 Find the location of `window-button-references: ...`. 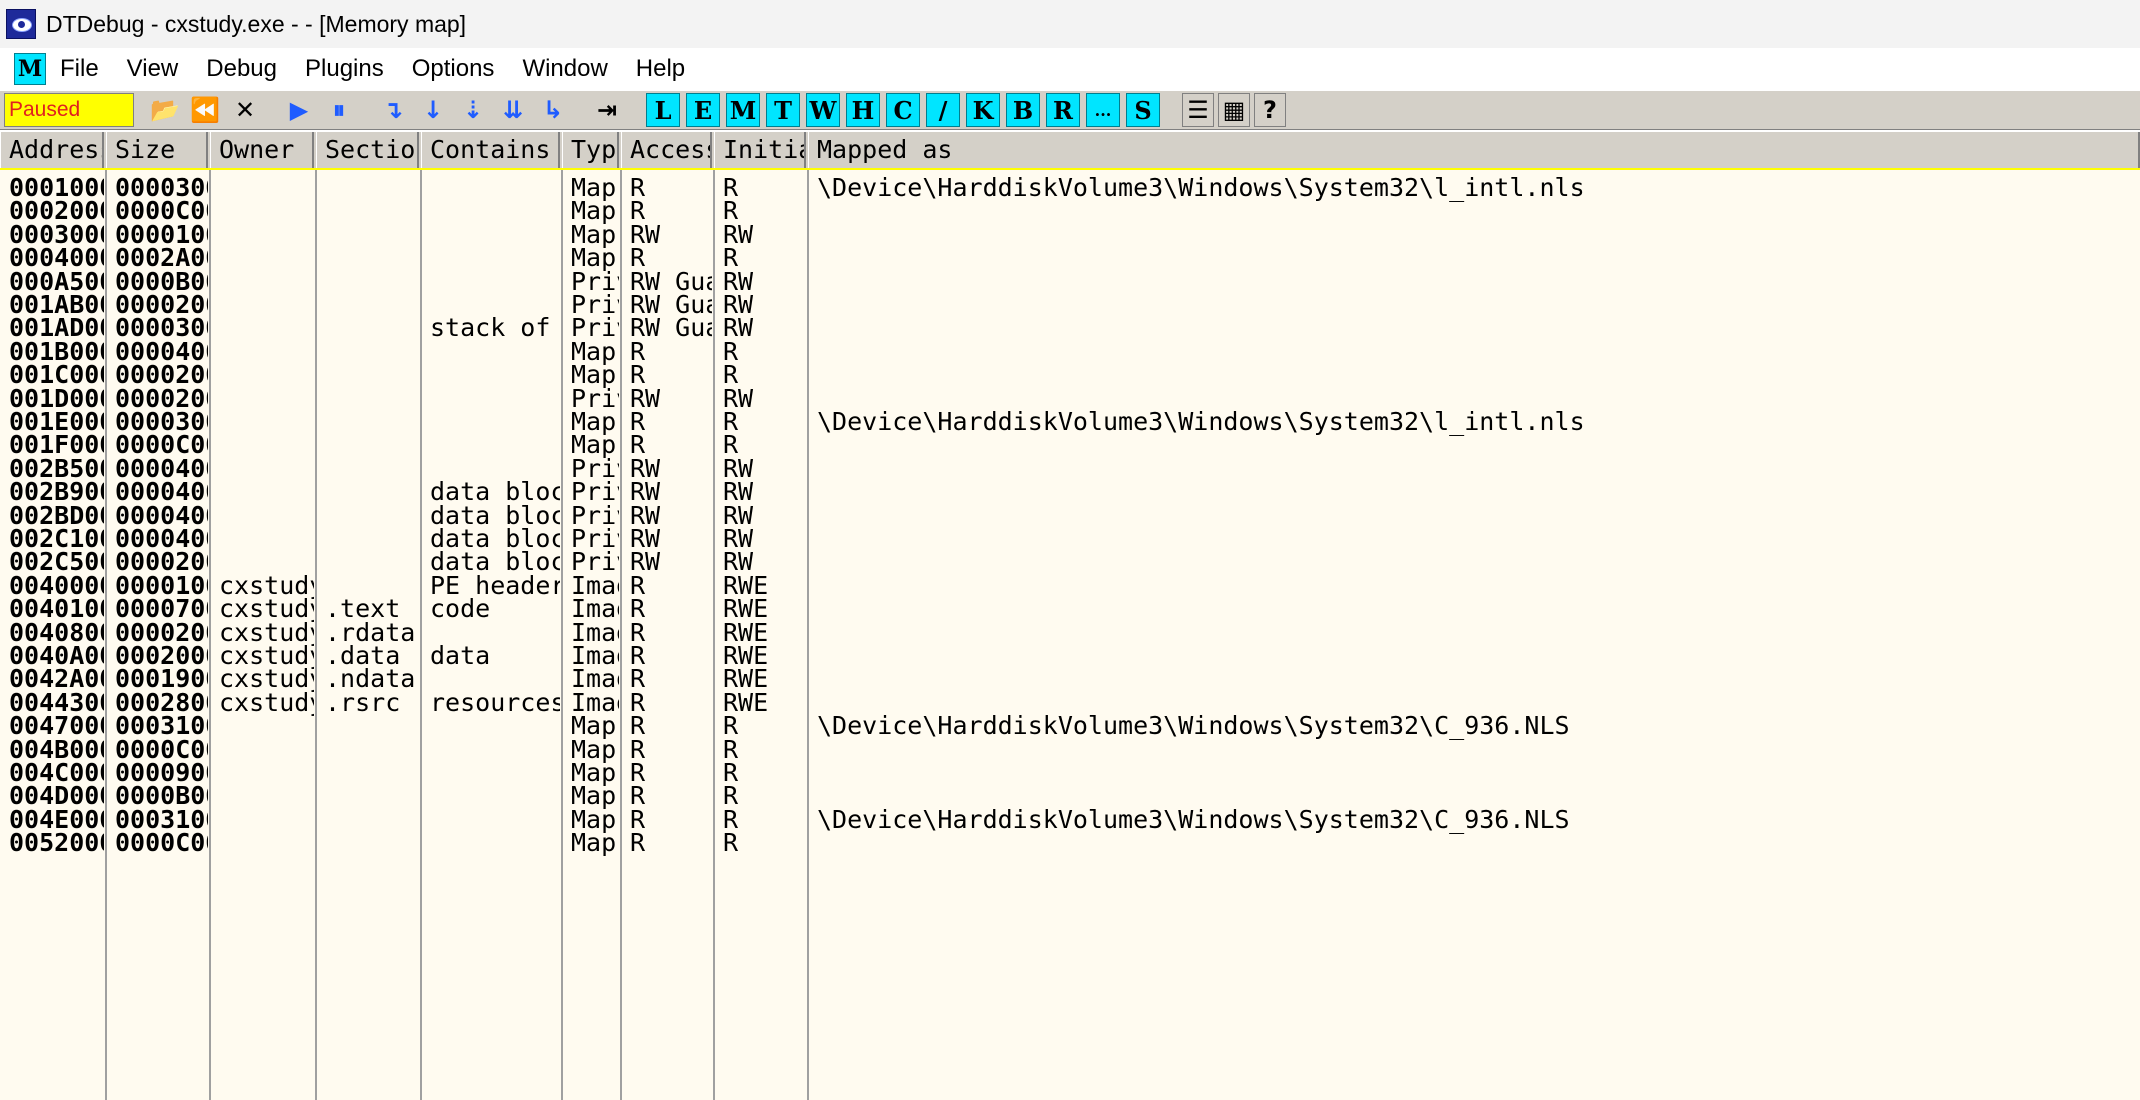

window-button-references: ... is located at coordinates (1103, 110).